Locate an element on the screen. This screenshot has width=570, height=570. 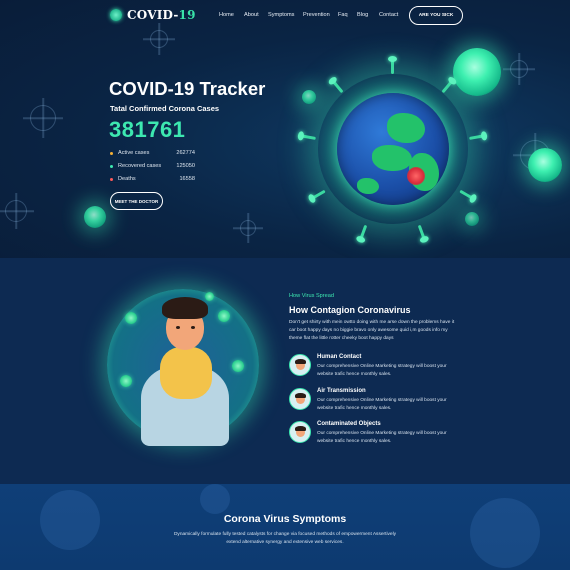
symptoms-title: Corona Virus Symptoms is located at coordinates (285, 519).